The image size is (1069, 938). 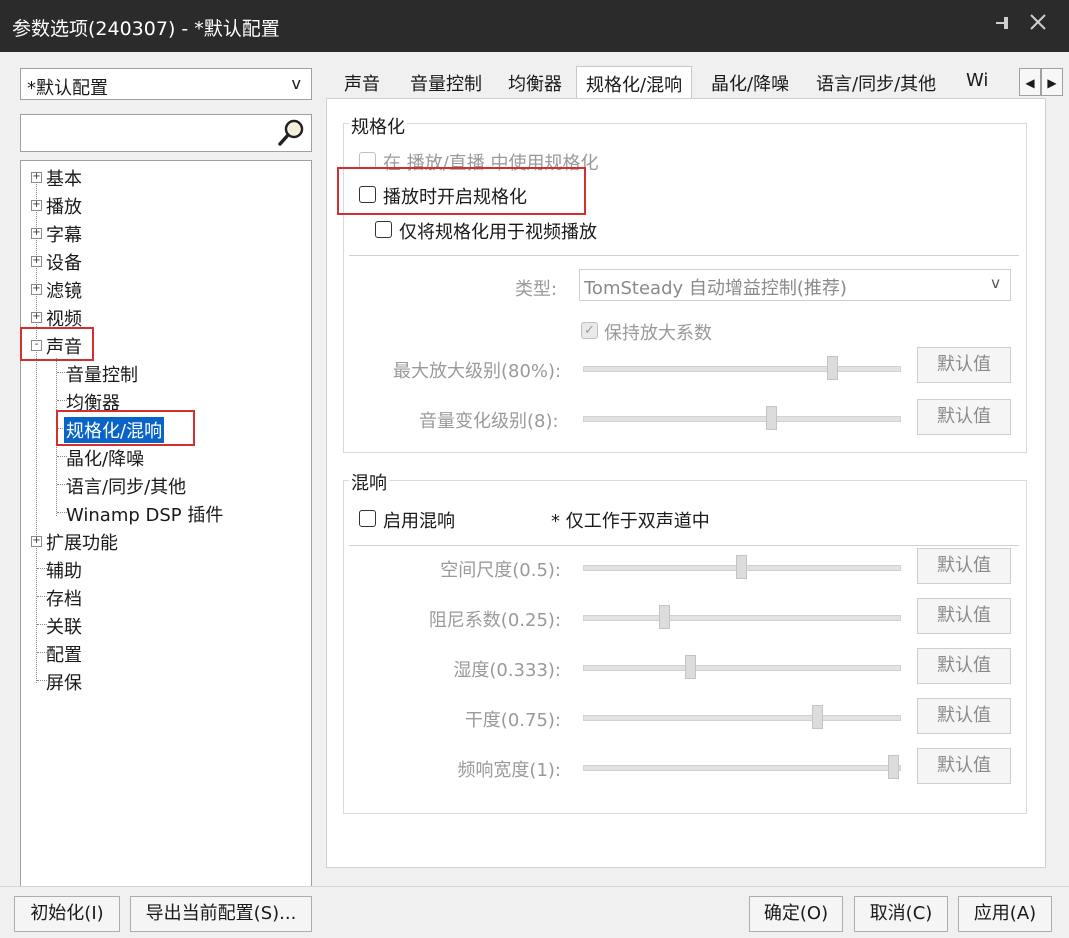 I want to click on profile-value: *默认配置, so click(x=67, y=88).